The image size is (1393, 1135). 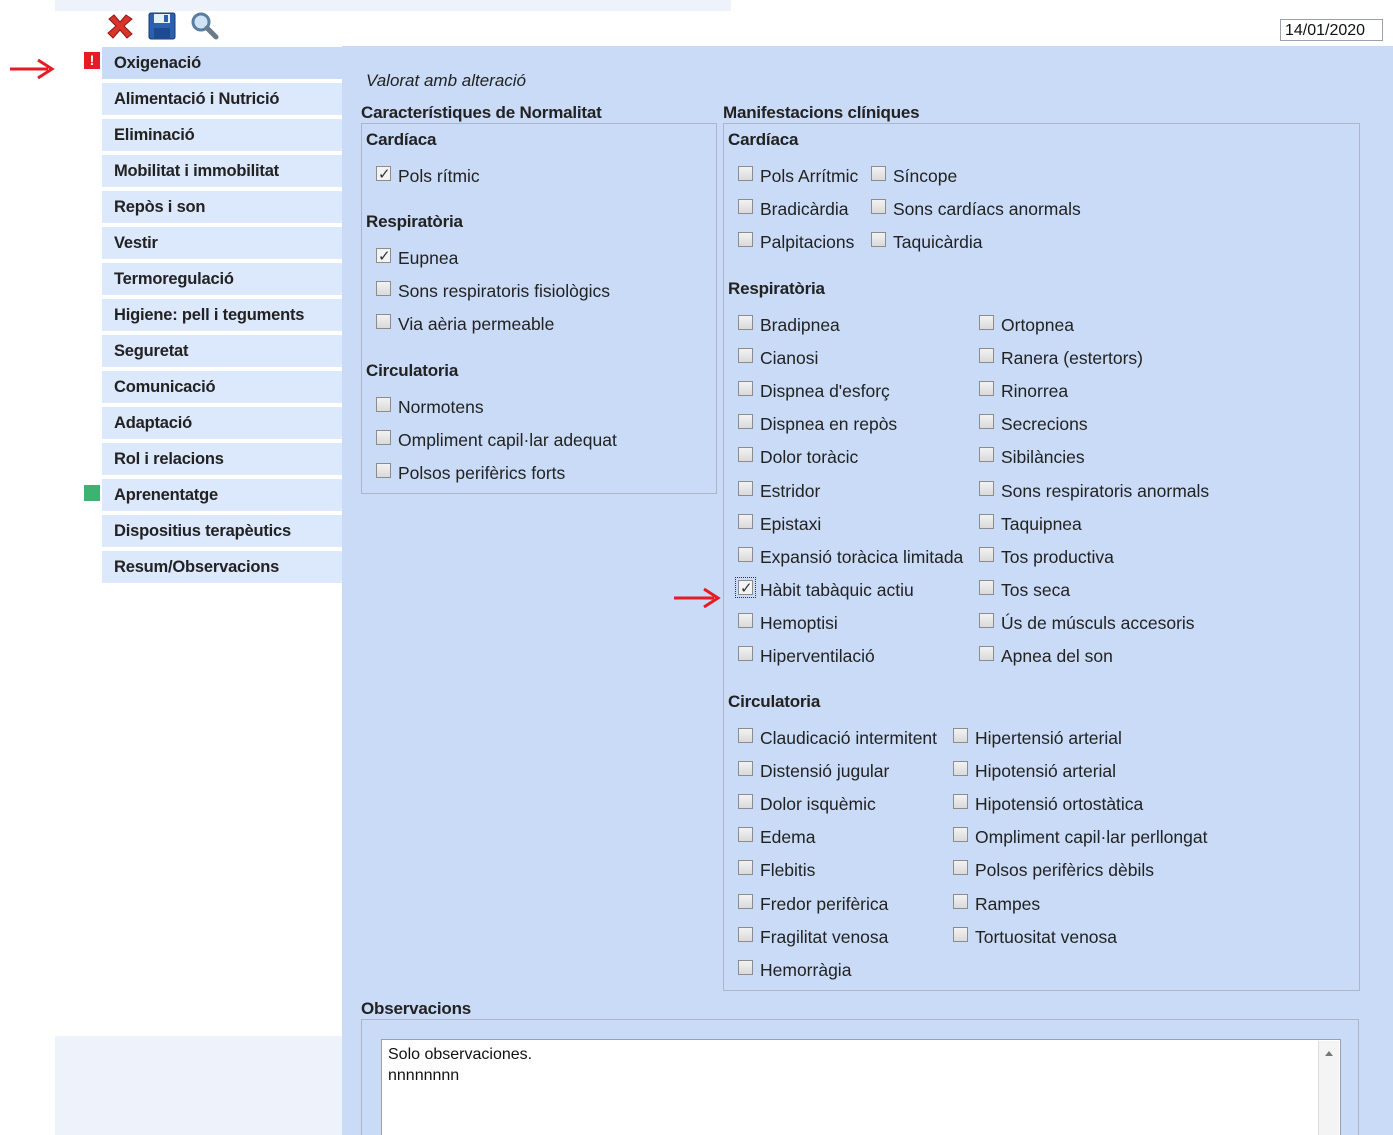 What do you see at coordinates (439, 176) in the screenshot?
I see `checkbox-label: Pols rítmic` at bounding box center [439, 176].